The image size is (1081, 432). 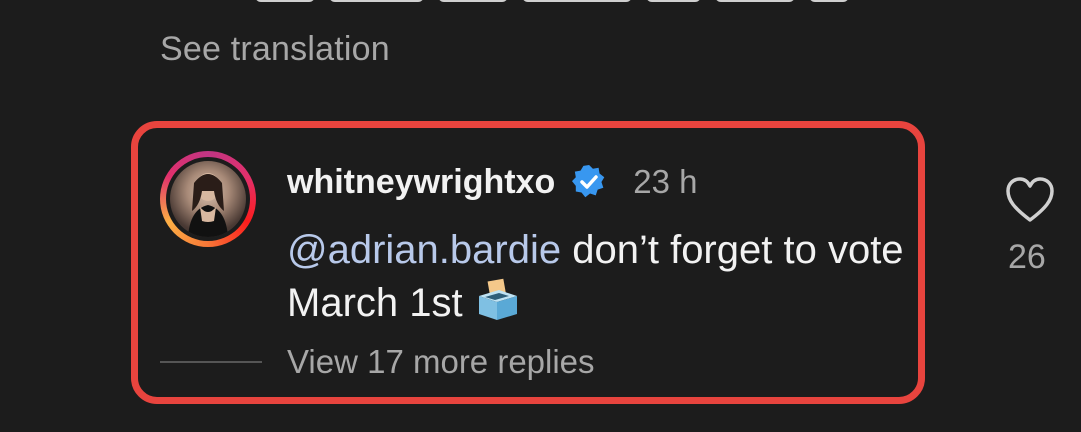 What do you see at coordinates (589, 182) in the screenshot?
I see `verified-badge-icon` at bounding box center [589, 182].